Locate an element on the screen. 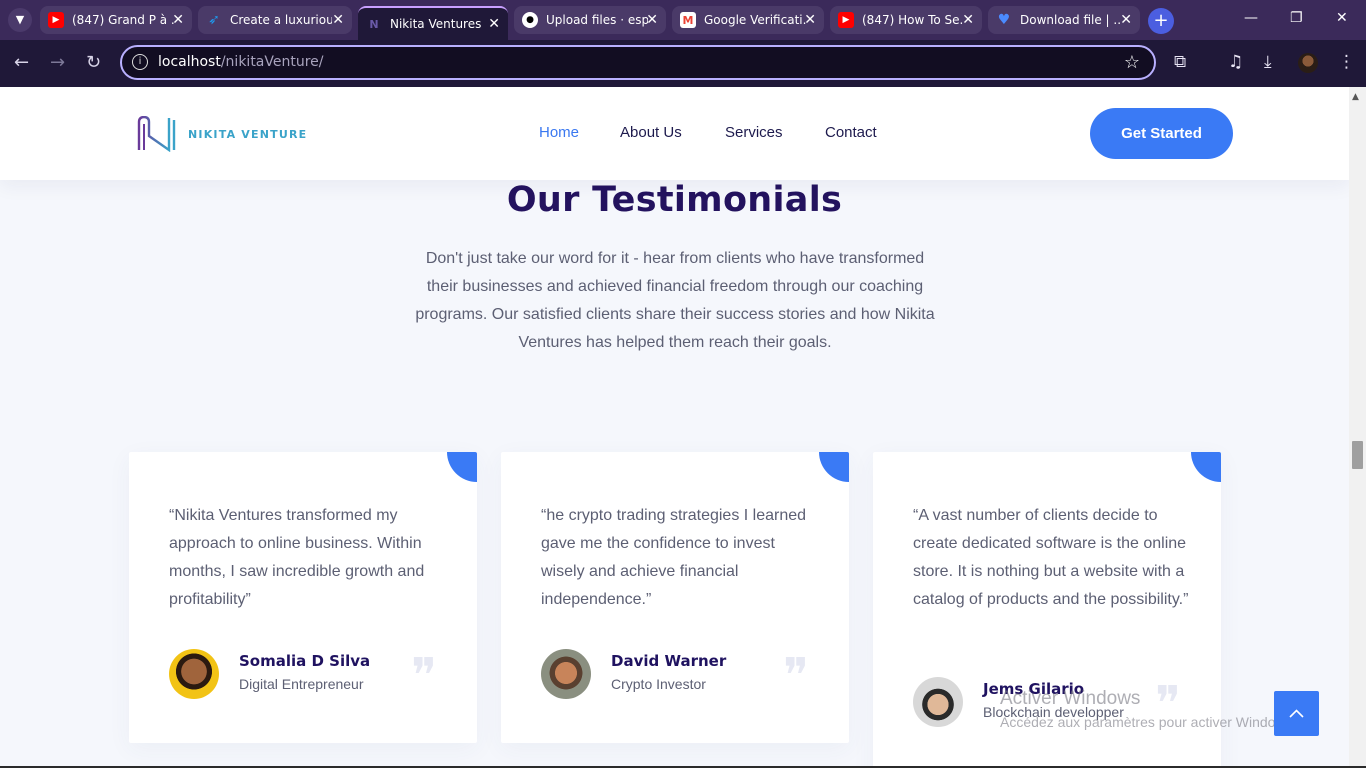  logo-mark-icon is located at coordinates (156, 134).